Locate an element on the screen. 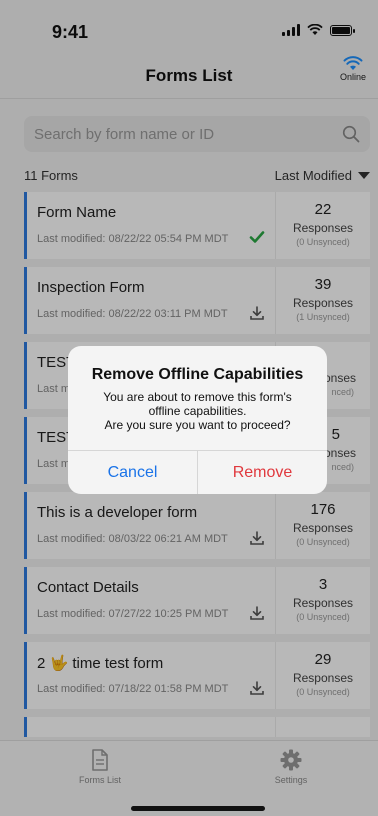 This screenshot has height=816, width=378. alert-message-line: offline capabilities. is located at coordinates (197, 411).